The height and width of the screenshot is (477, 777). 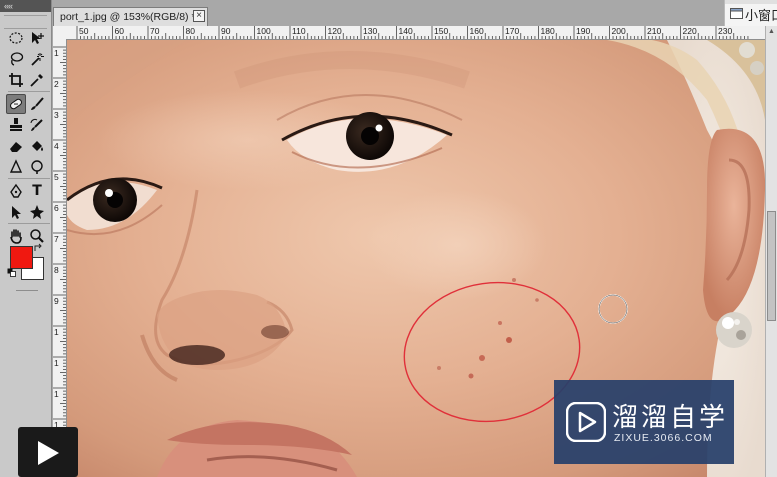 I want to click on ruler-label: 7, so click(x=56, y=239).